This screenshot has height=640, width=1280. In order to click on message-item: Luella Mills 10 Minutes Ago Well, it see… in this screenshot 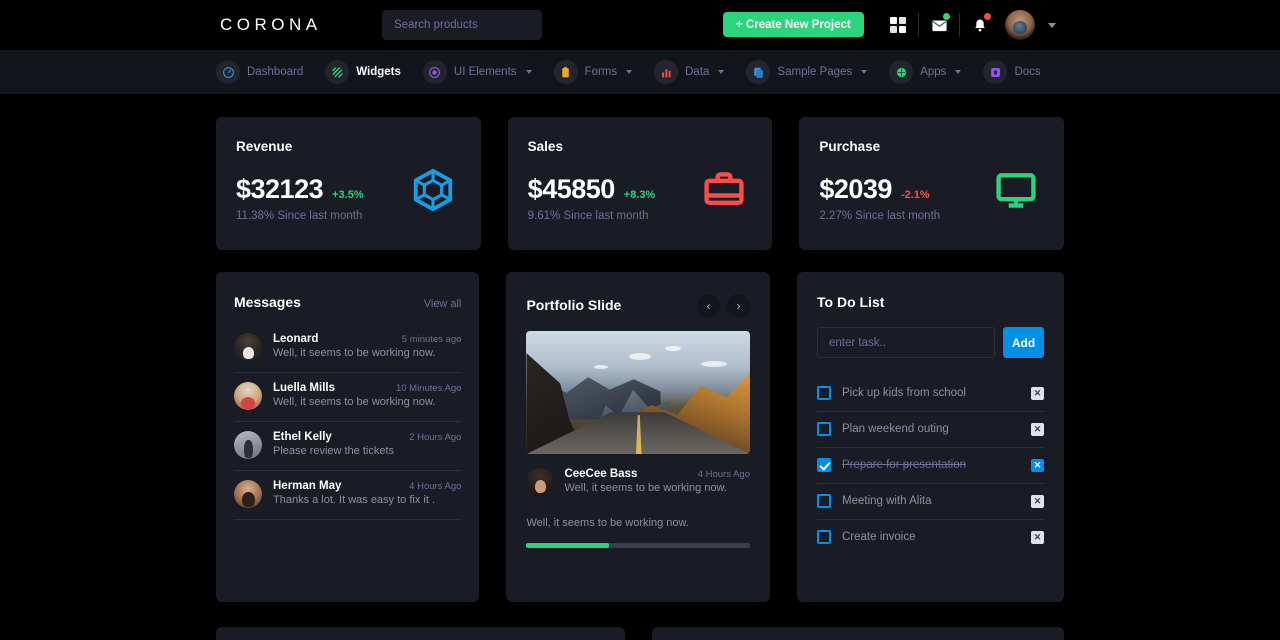, I will do `click(348, 397)`.